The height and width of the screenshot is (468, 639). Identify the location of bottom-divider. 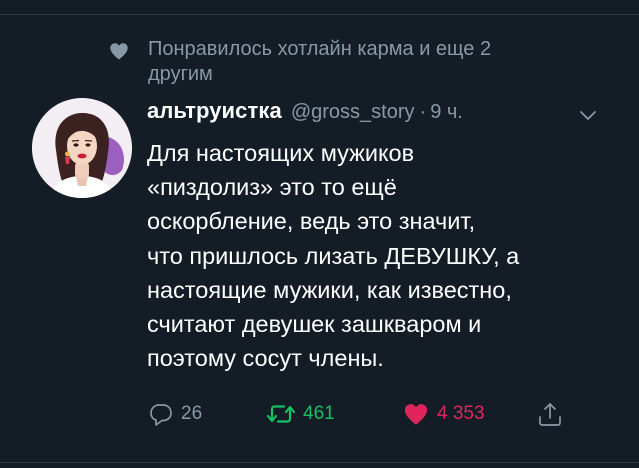
(319, 462).